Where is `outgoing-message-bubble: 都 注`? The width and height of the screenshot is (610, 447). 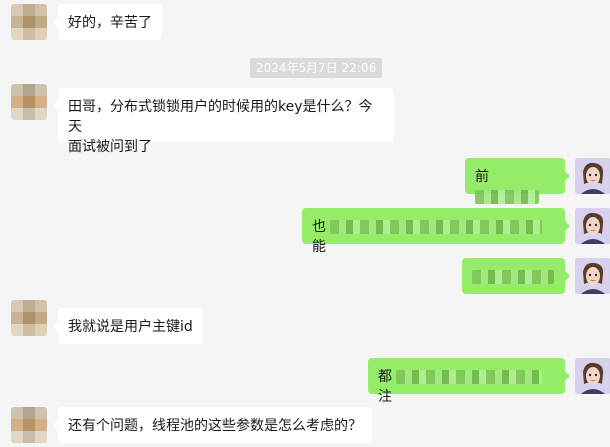 outgoing-message-bubble: 都 注 is located at coordinates (469, 381).